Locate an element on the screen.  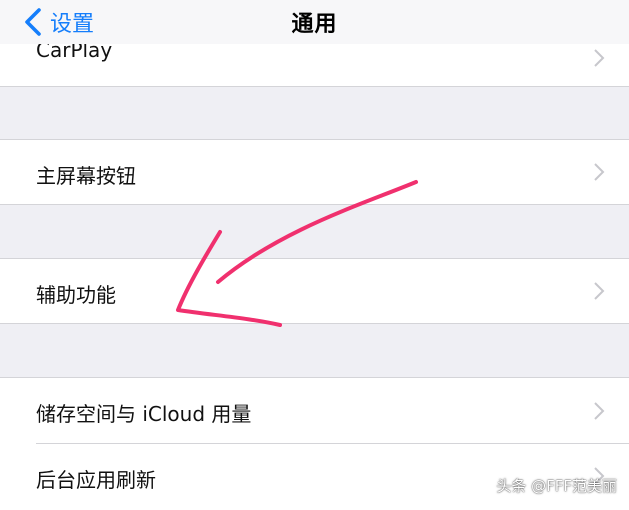
navigation-bar: 设置 通用 is located at coordinates (314, 22).